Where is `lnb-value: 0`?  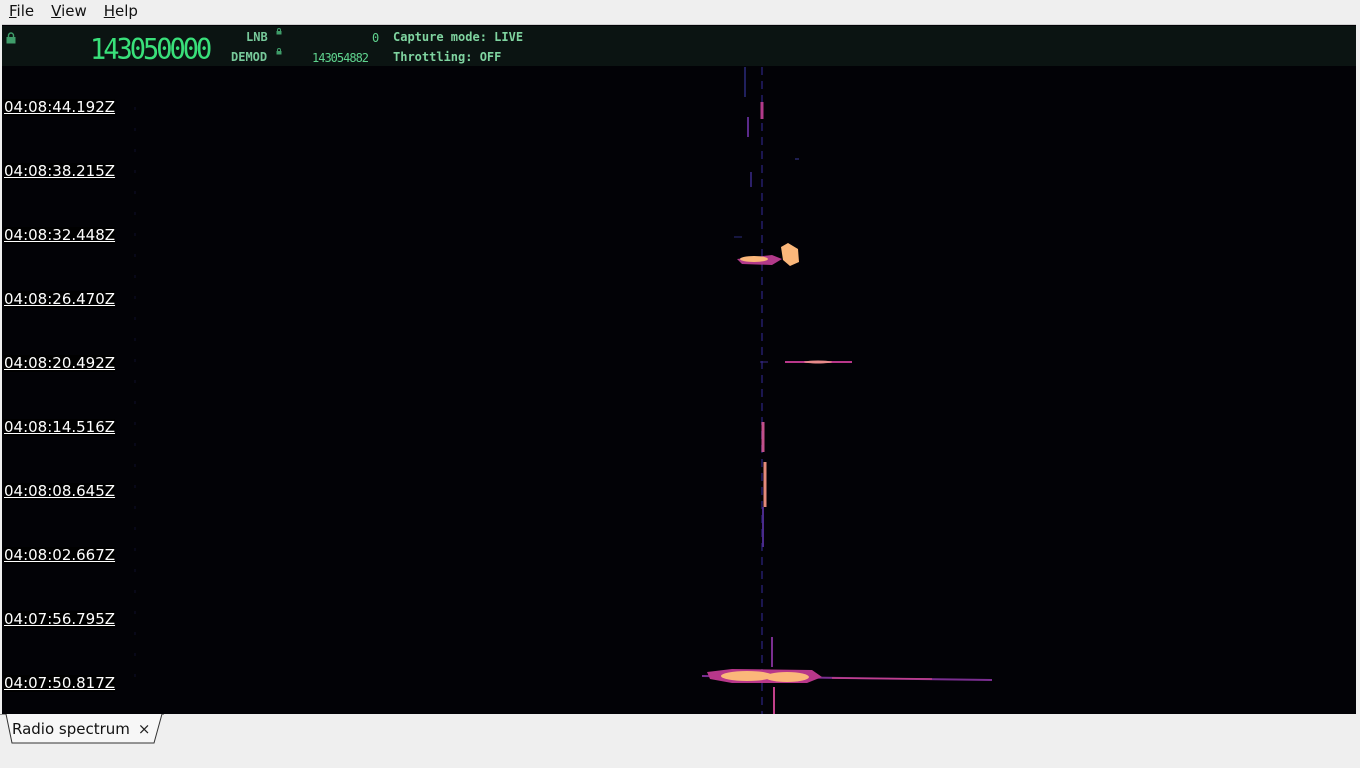 lnb-value: 0 is located at coordinates (375, 38).